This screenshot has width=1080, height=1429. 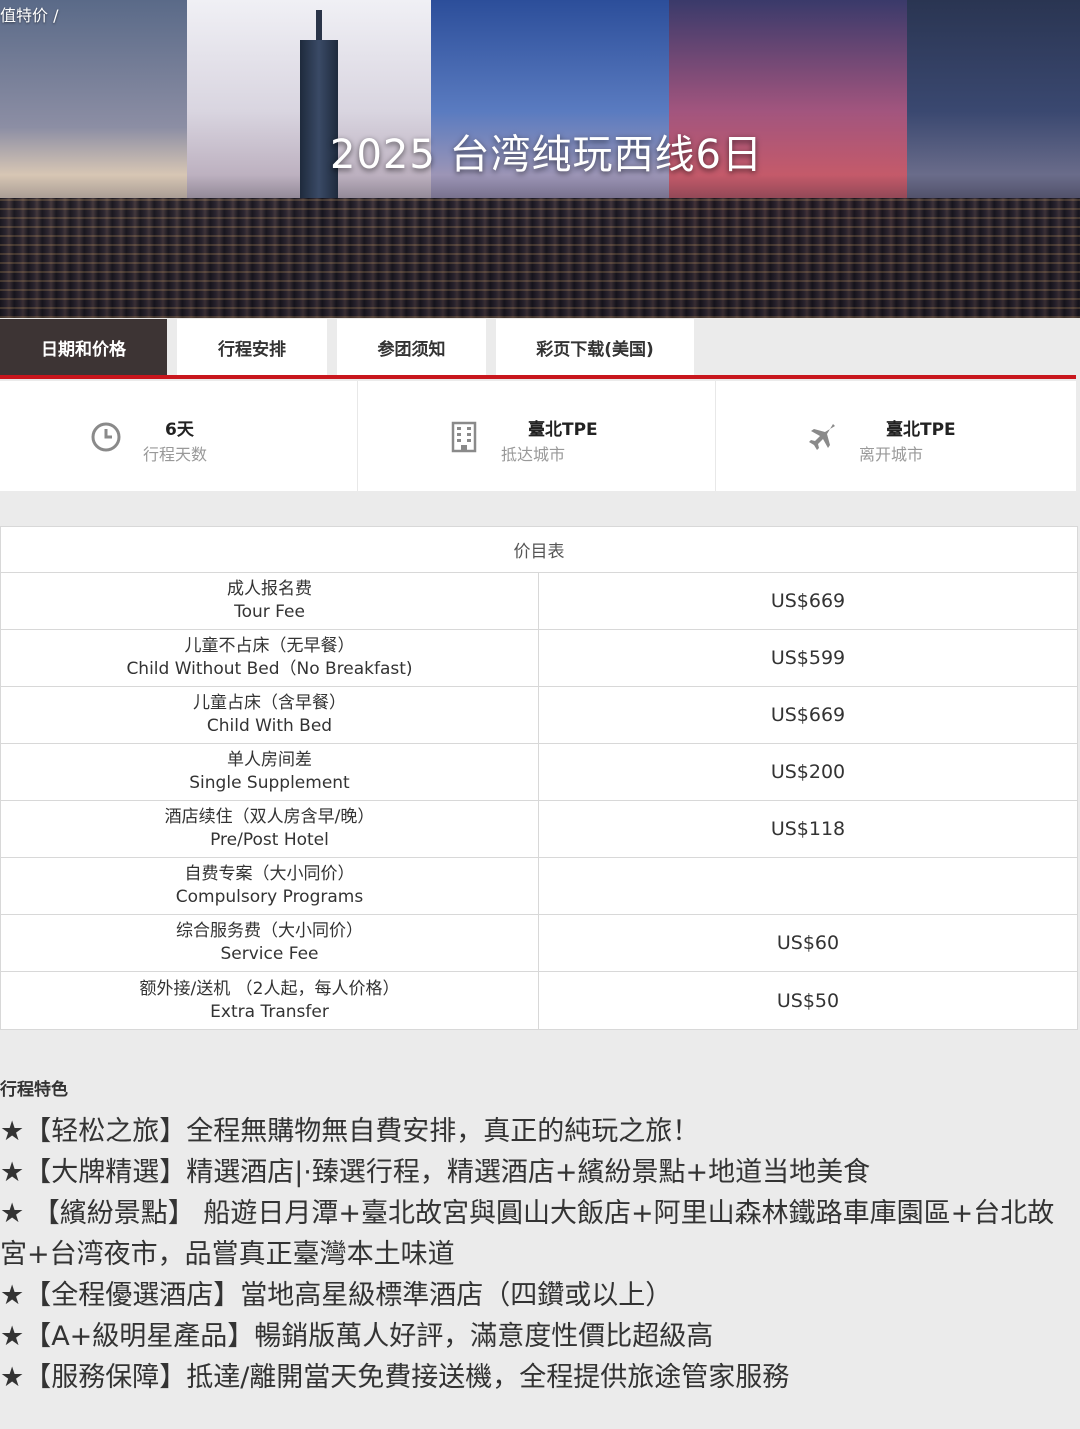 I want to click on trip-days-label: 行程天数, so click(x=175, y=454).